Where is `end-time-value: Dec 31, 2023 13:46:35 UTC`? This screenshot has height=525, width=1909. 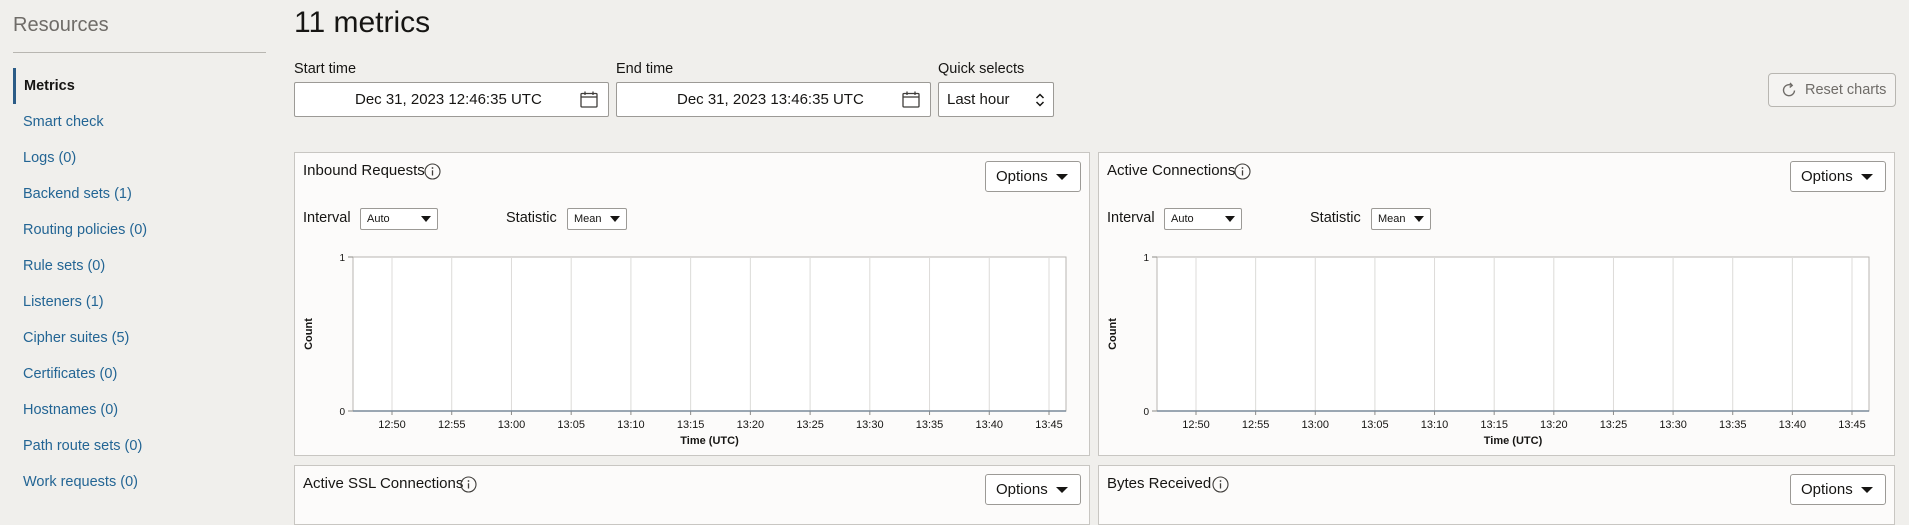
end-time-value: Dec 31, 2023 13:46:35 UTC is located at coordinates (770, 99).